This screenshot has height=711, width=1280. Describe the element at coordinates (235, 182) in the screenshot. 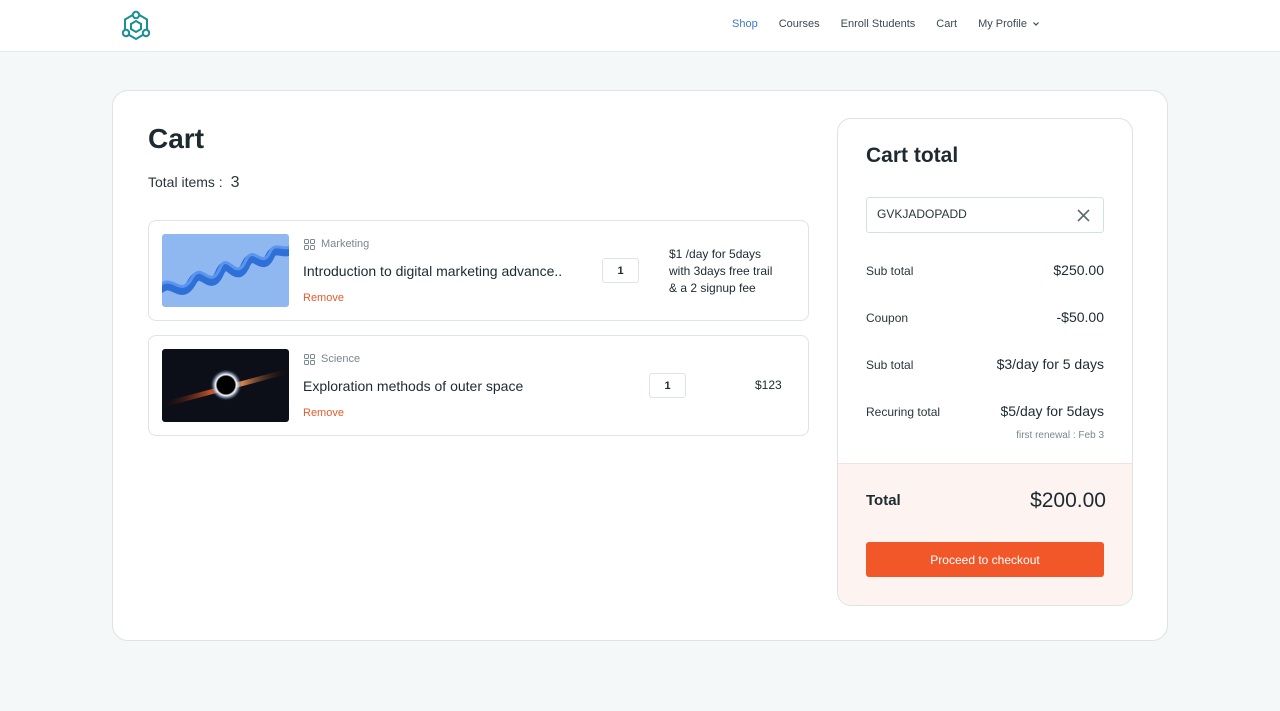

I see `total-items-count: 3` at that location.